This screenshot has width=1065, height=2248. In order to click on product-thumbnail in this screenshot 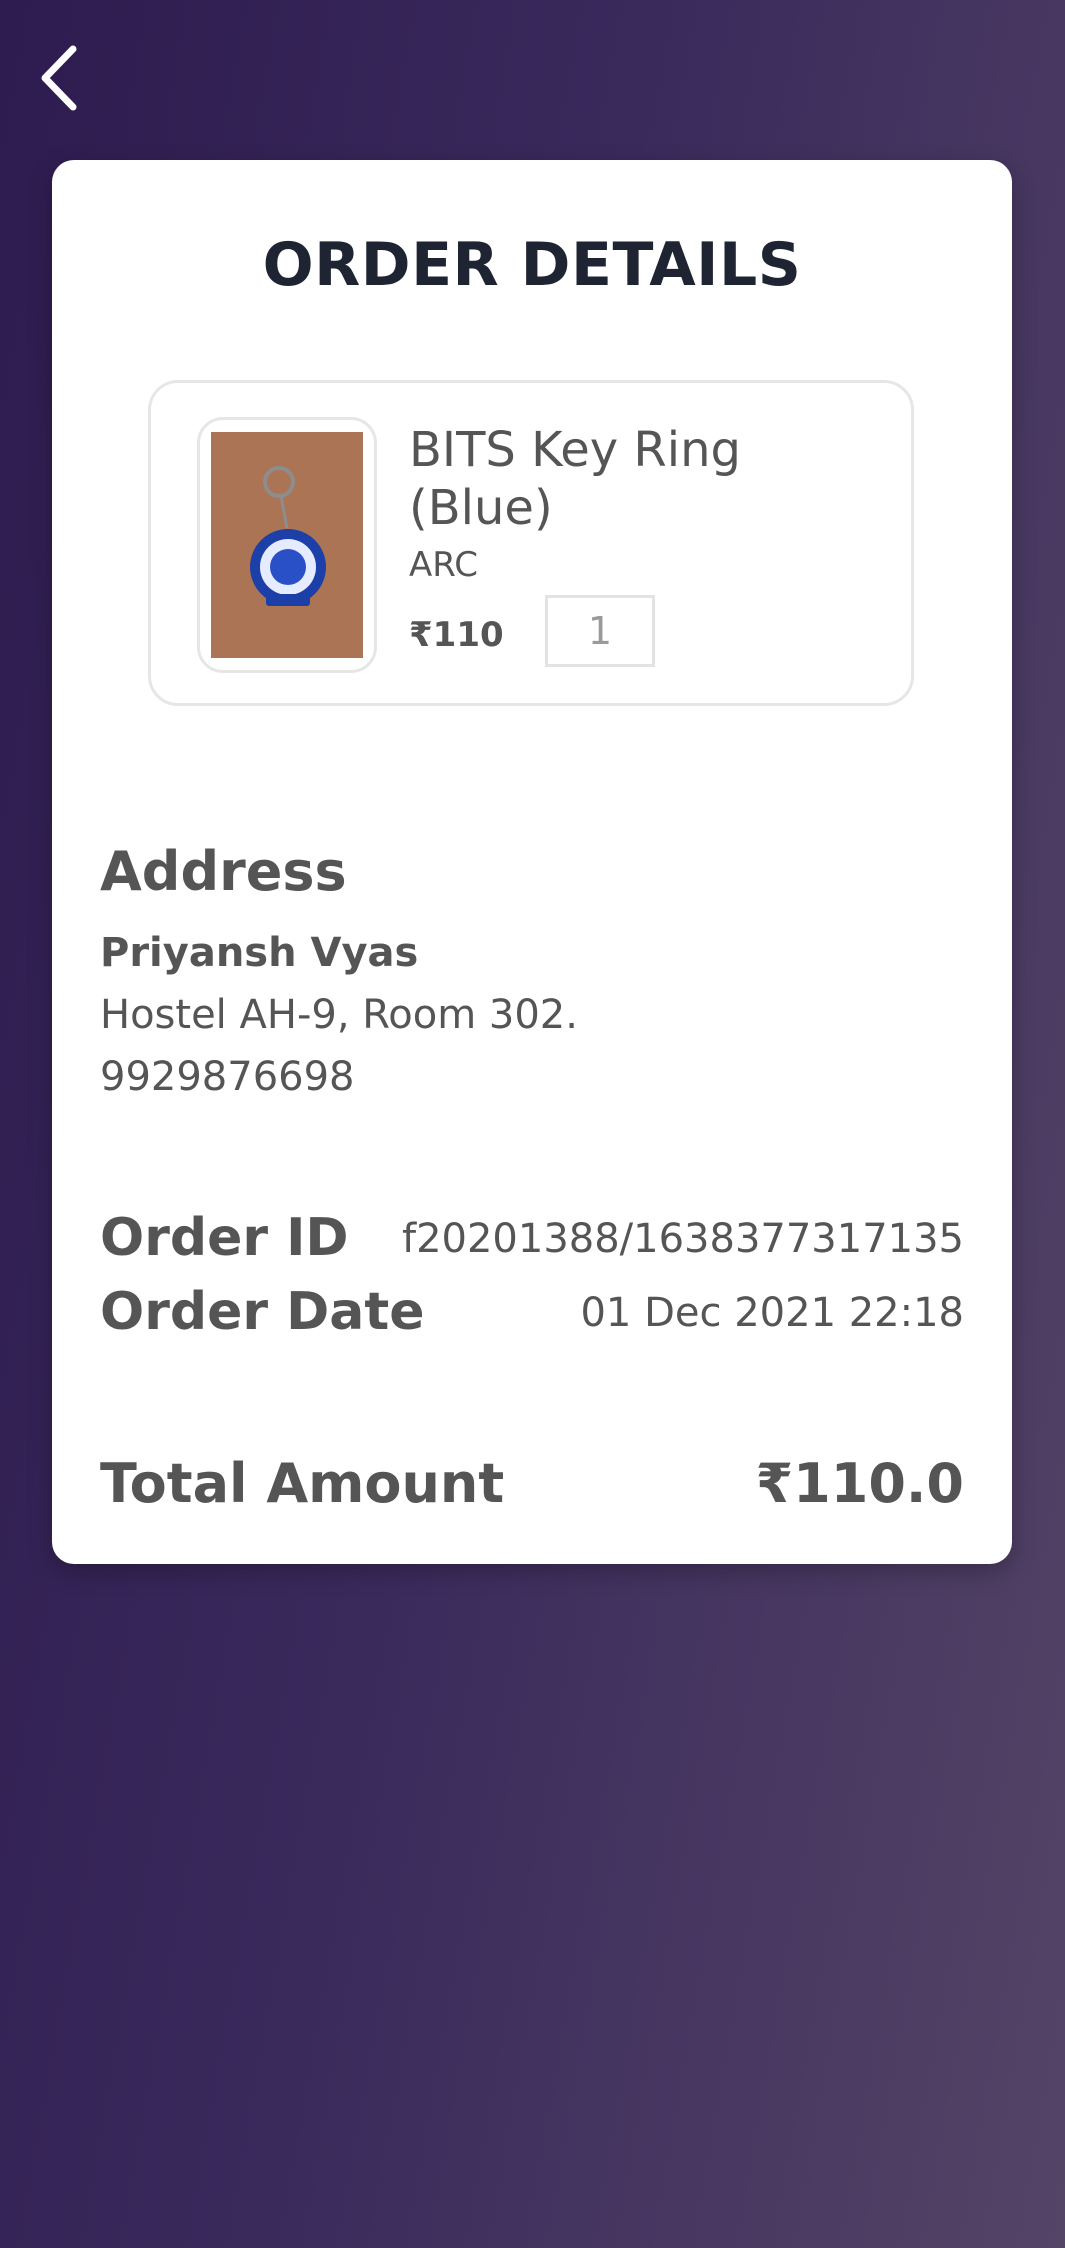, I will do `click(287, 545)`.